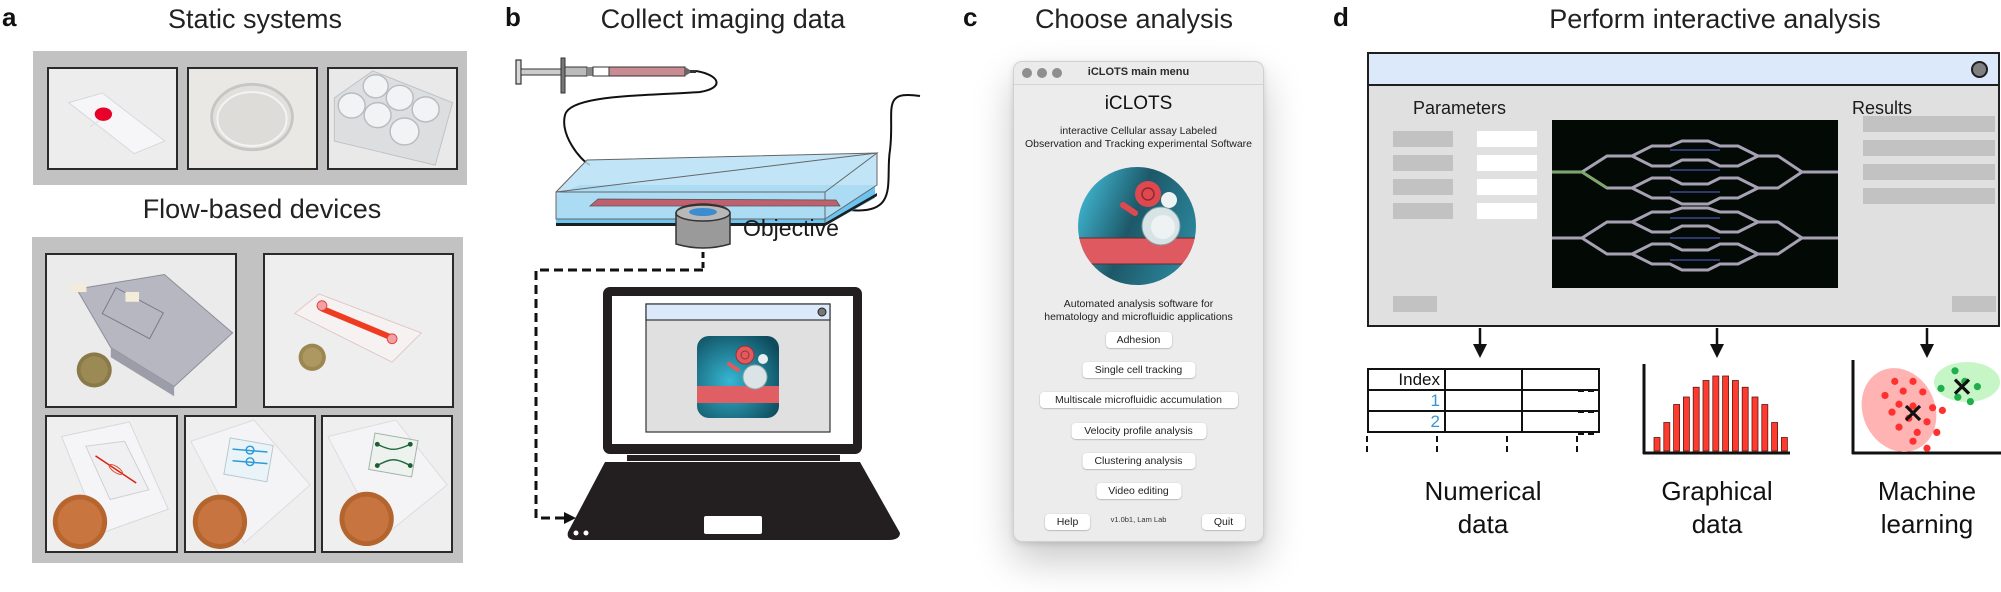  I want to click on objective-label: Objective, so click(791, 228).